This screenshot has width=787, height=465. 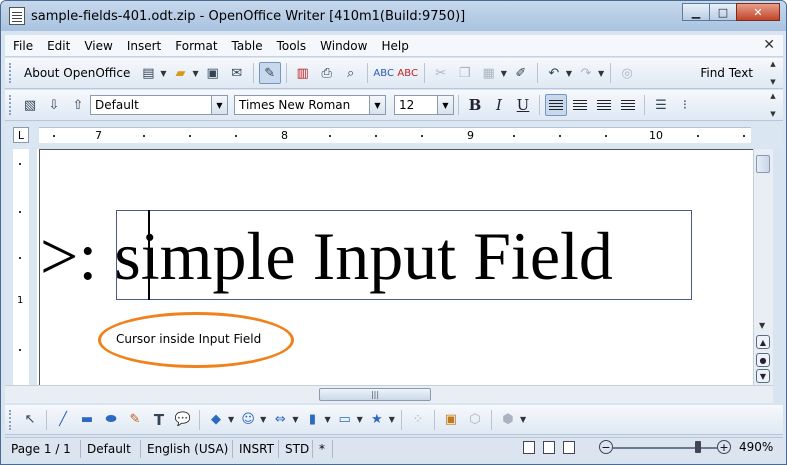 What do you see at coordinates (21, 267) in the screenshot?
I see `vertical-ruler: 1` at bounding box center [21, 267].